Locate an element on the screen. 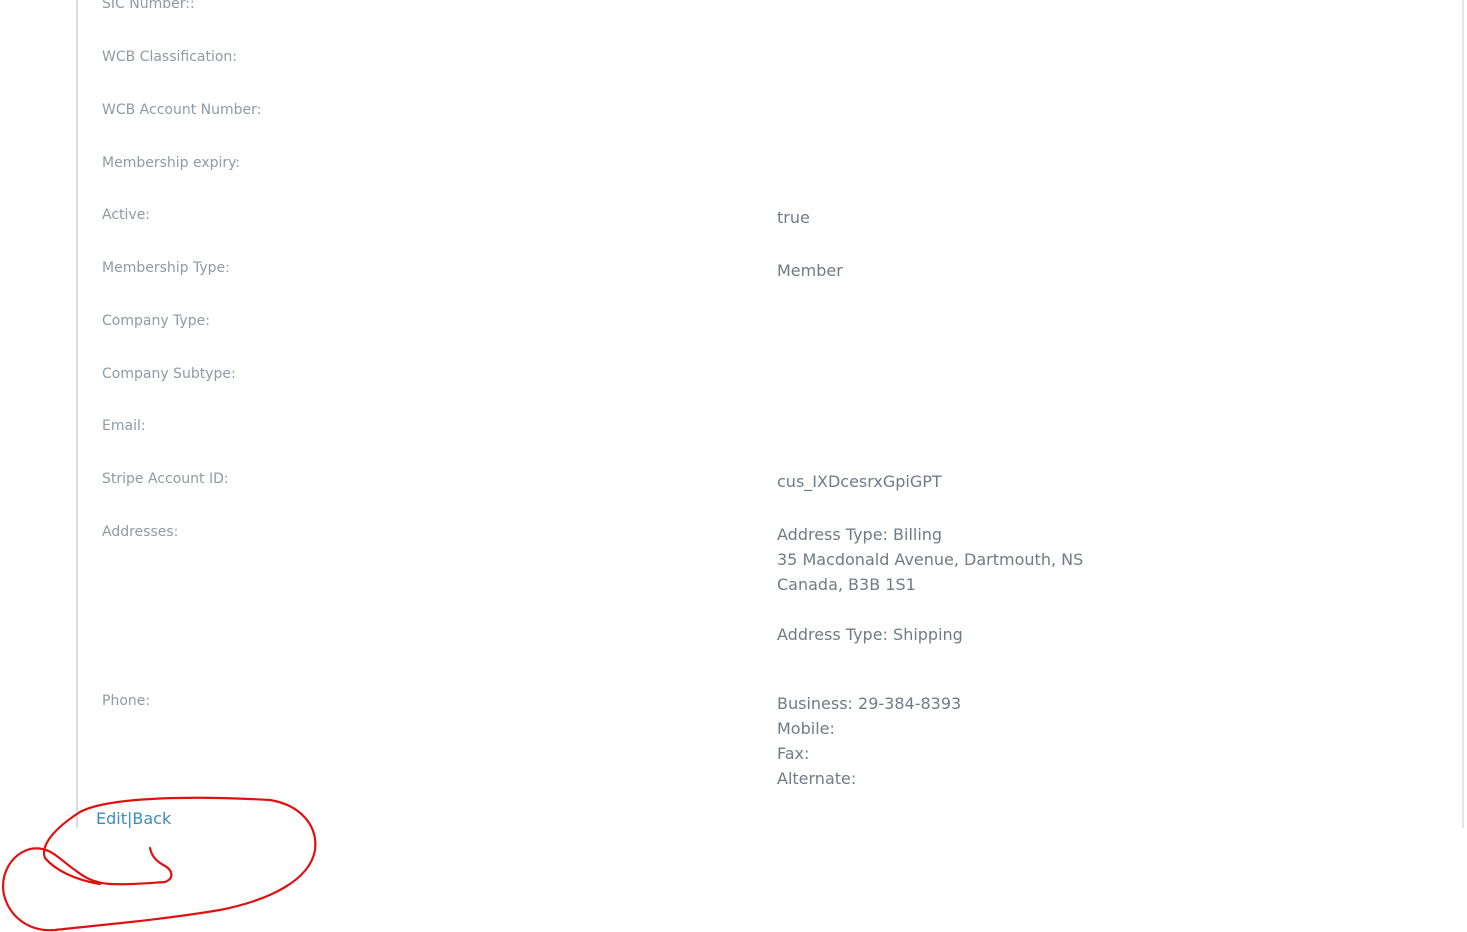 This screenshot has height=932, width=1467. detail-label: WCB Account Number: is located at coordinates (182, 110).